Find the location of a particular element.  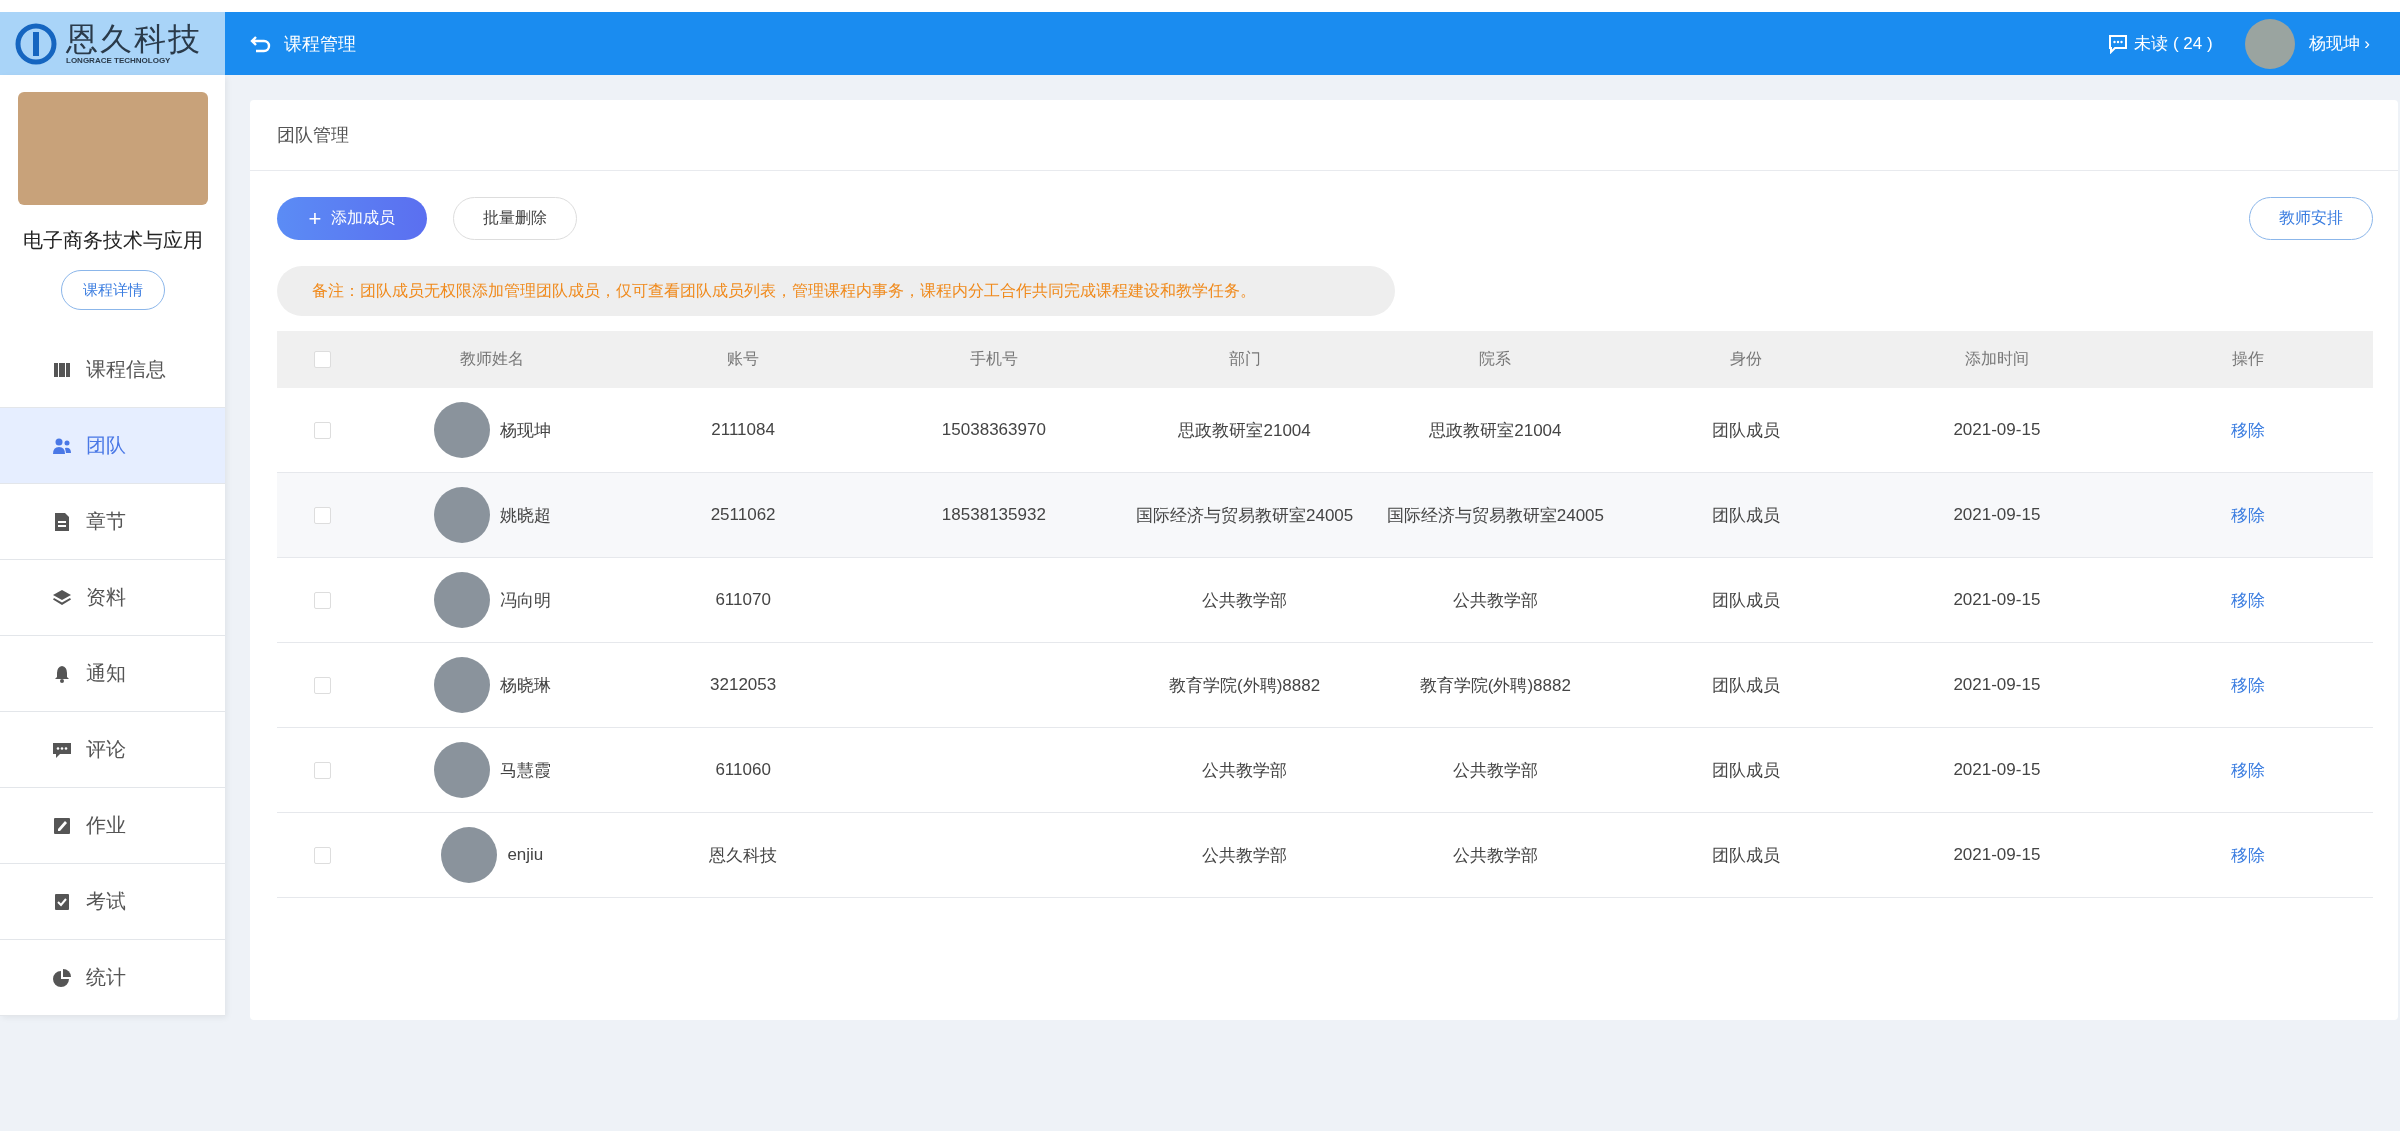

department-cell: 教育学院(外聘)8882 is located at coordinates (1245, 685).